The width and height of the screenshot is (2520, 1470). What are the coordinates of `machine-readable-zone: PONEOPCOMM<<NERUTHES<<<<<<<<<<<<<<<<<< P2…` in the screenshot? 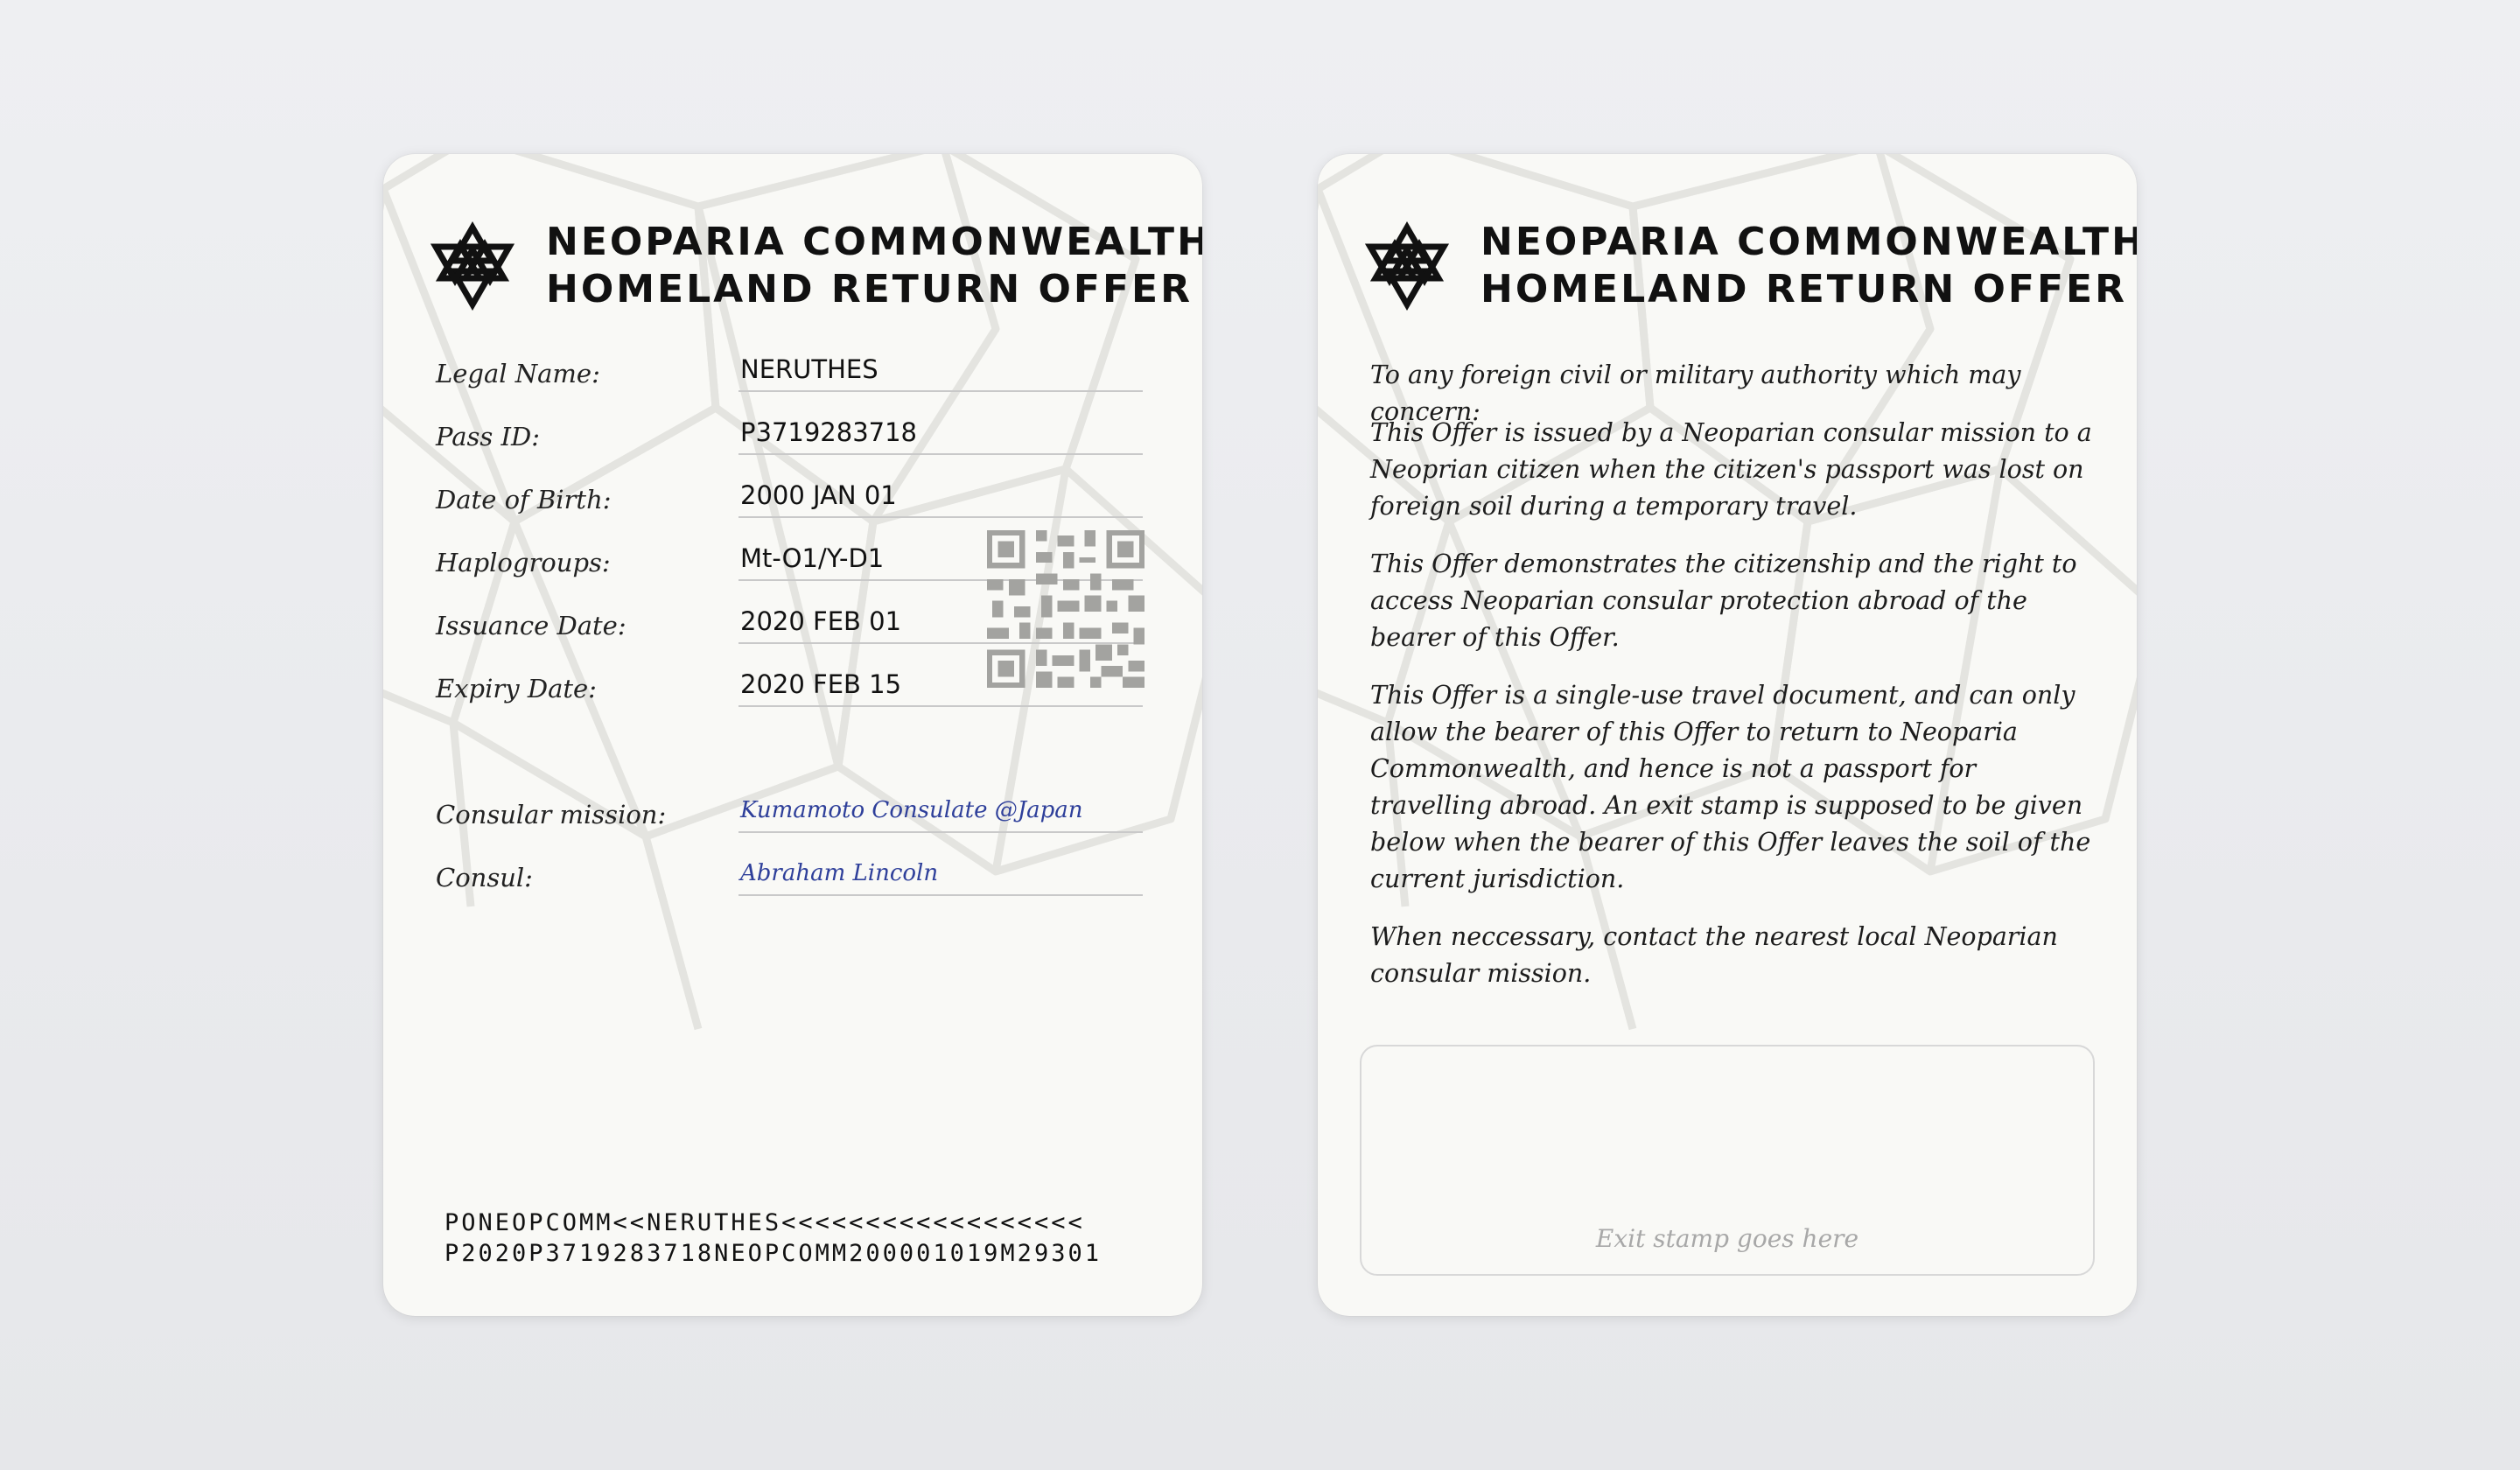 It's located at (773, 1238).